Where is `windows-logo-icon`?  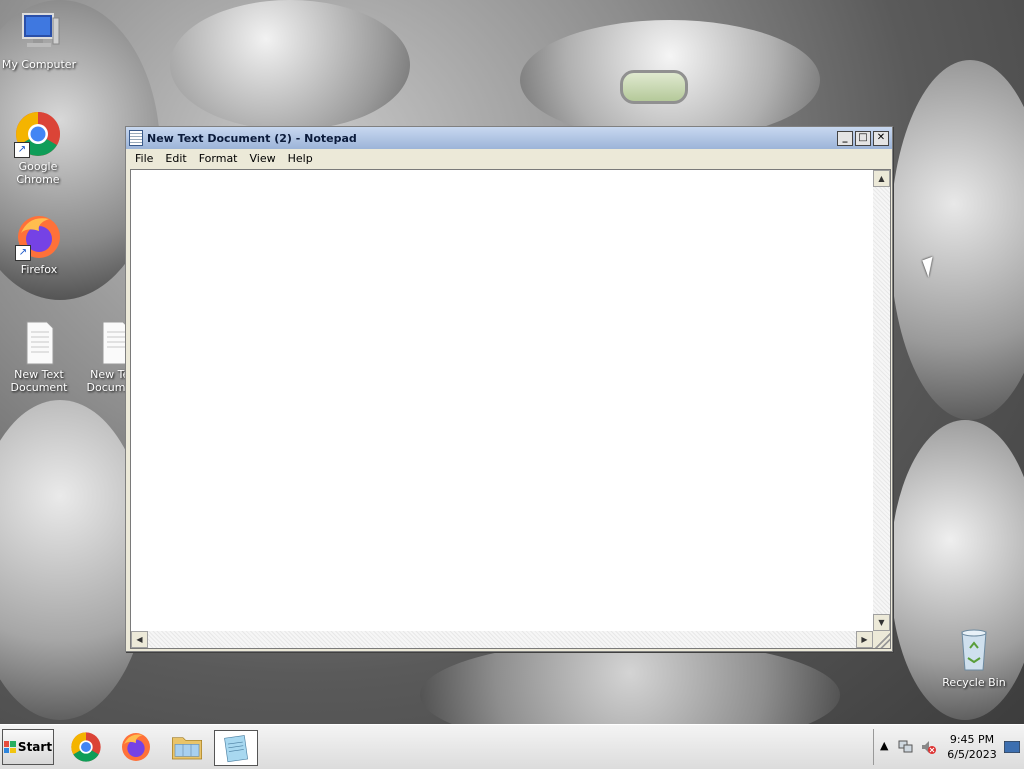
windows-logo-icon is located at coordinates (9, 747).